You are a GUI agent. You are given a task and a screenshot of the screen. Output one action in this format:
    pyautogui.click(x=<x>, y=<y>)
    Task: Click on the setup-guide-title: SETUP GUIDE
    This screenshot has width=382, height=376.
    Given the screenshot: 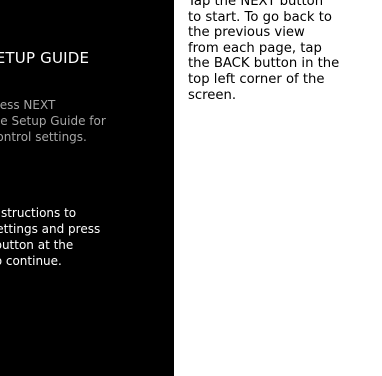 What is the action you would take?
    pyautogui.click(x=45, y=58)
    